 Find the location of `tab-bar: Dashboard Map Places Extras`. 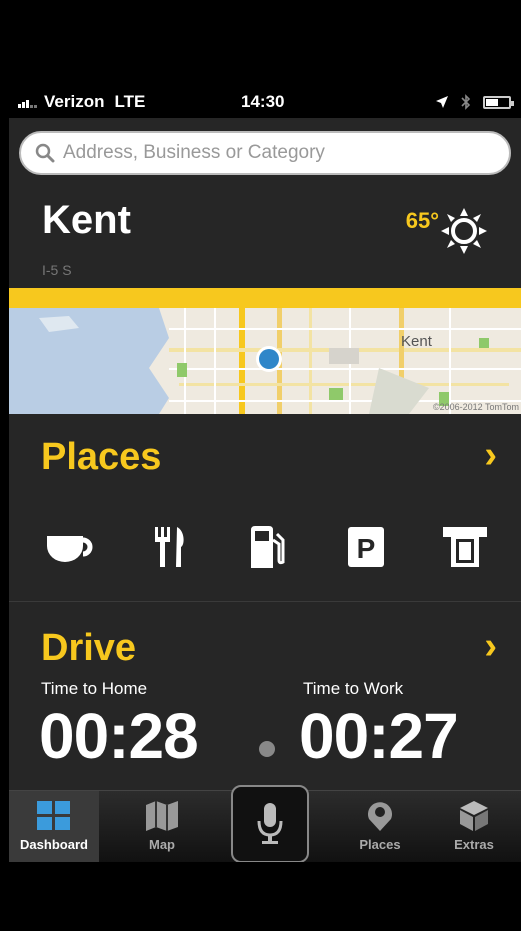

tab-bar: Dashboard Map Places Extras is located at coordinates (265, 823).